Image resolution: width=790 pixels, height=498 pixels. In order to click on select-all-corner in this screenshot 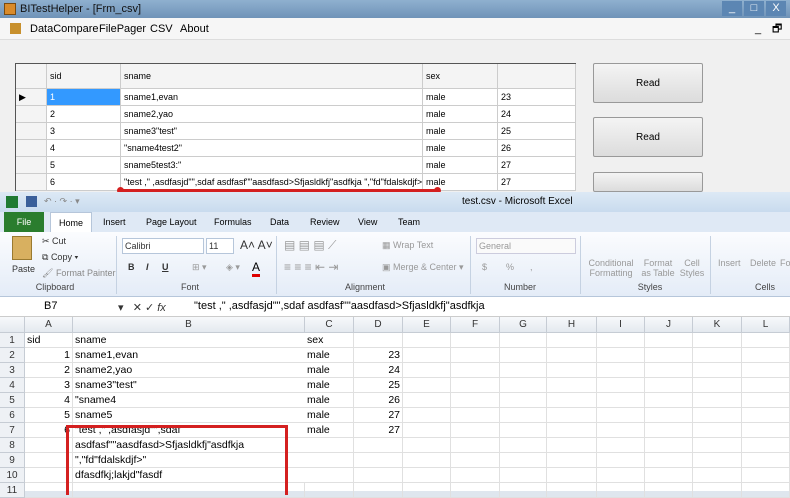, I will do `click(12, 325)`.